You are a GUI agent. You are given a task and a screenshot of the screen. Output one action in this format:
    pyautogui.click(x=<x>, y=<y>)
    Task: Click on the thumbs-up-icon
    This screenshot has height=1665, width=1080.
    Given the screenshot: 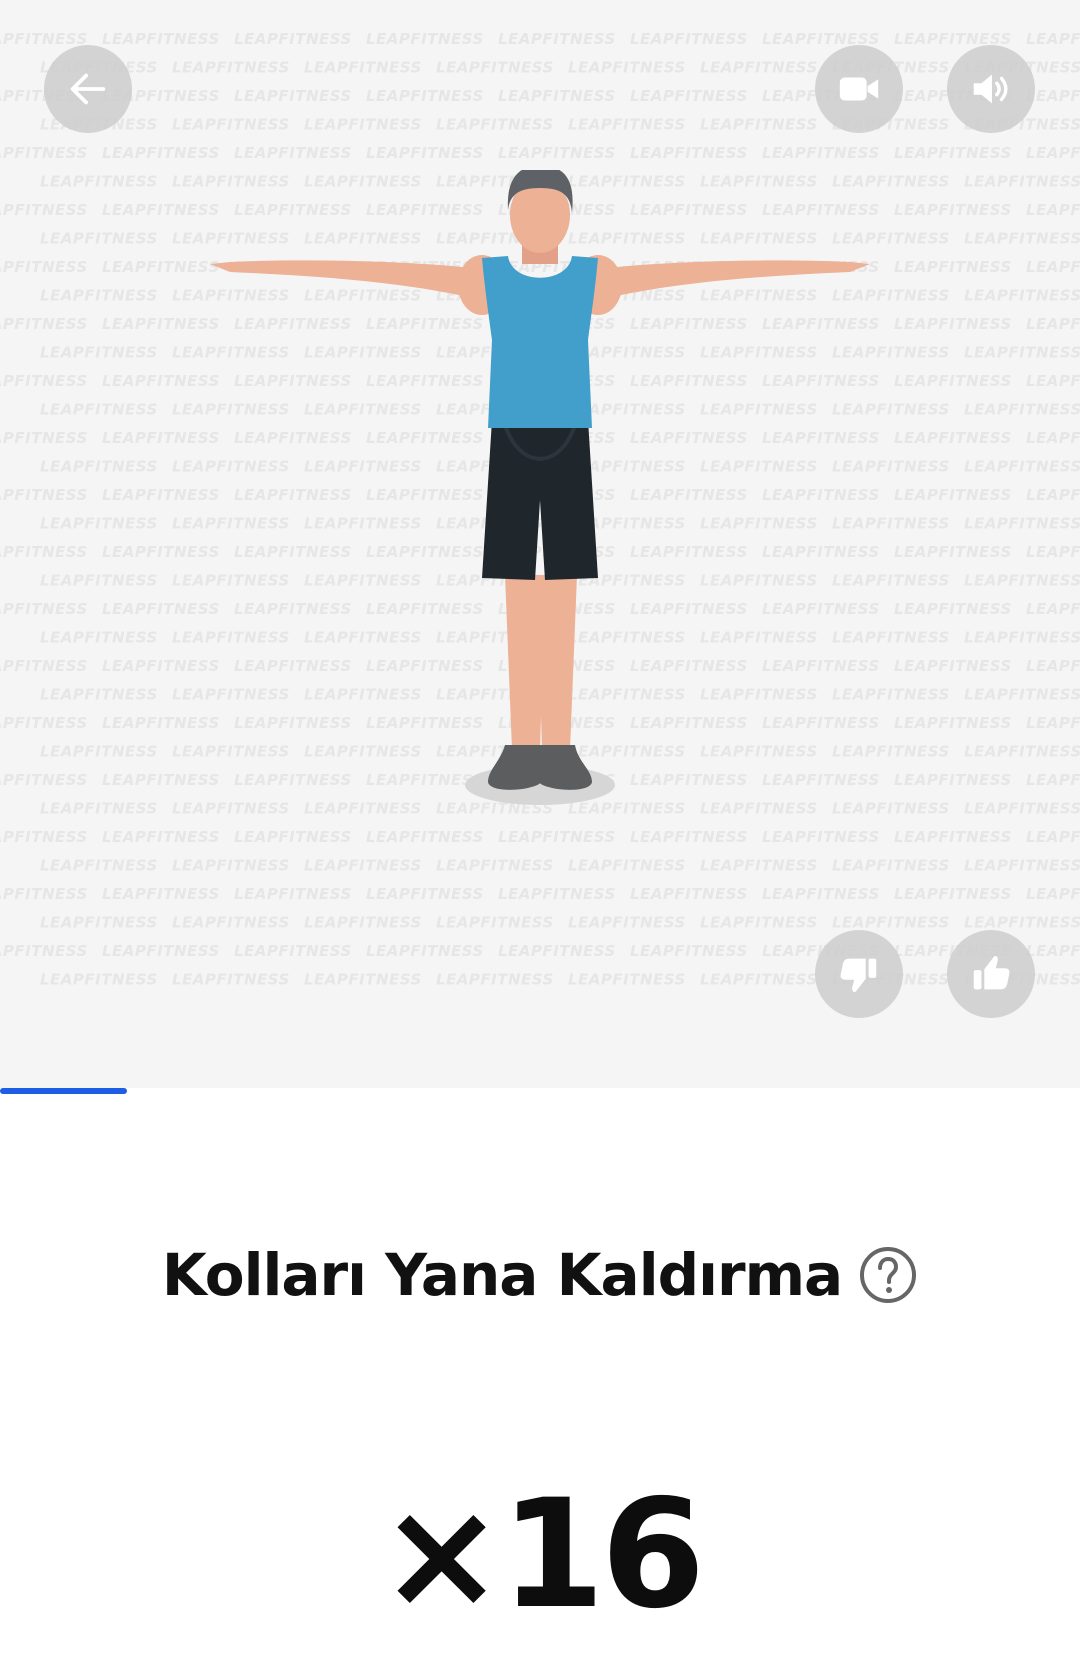 What is the action you would take?
    pyautogui.click(x=991, y=972)
    